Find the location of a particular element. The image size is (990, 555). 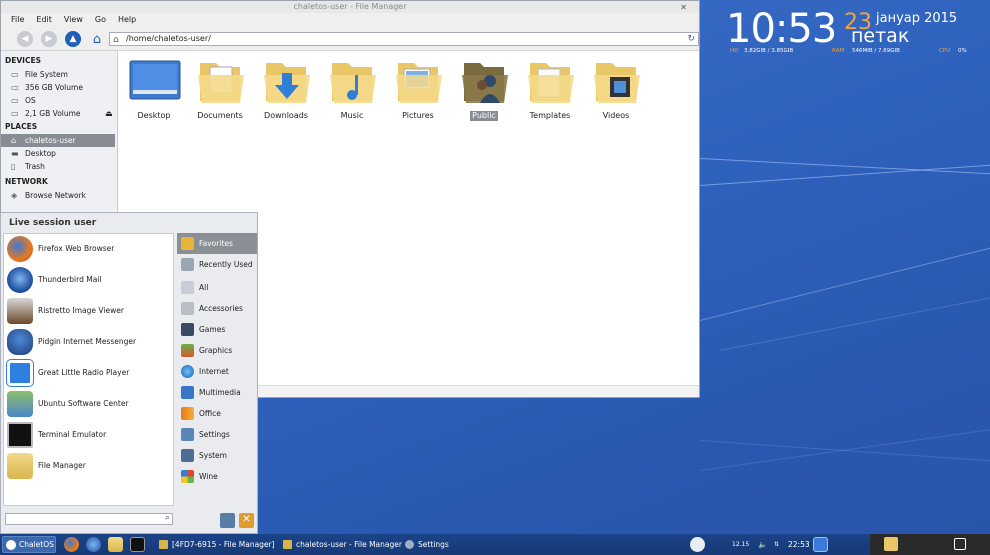

trash-icon: ▯ is located at coordinates (13, 166).